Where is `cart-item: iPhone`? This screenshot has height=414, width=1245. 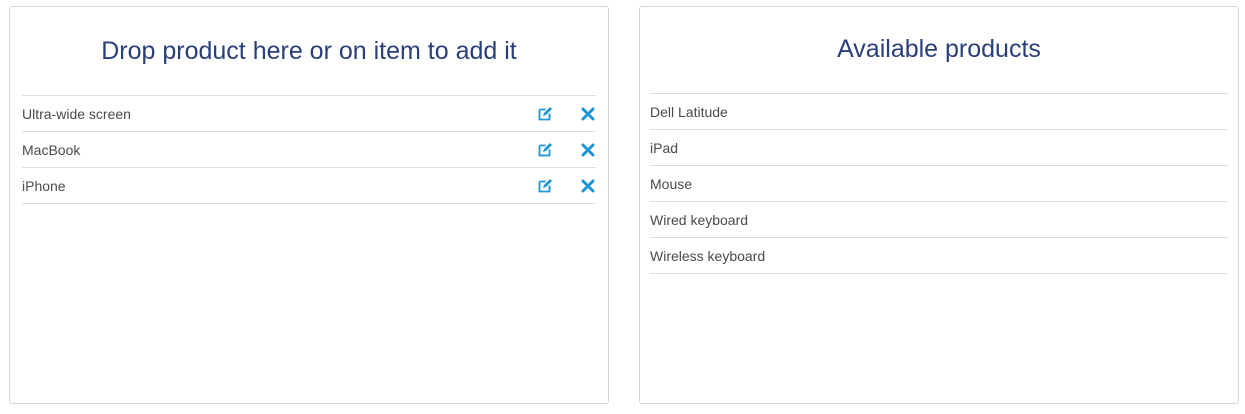
cart-item: iPhone is located at coordinates (309, 186).